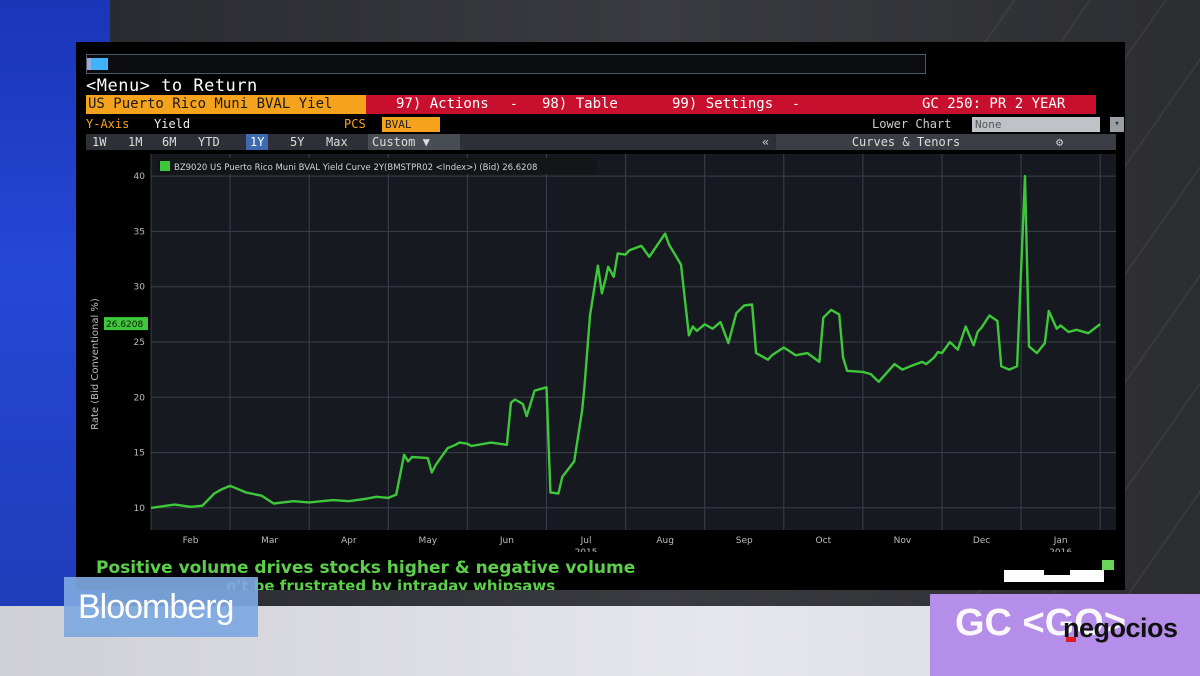  Describe the element at coordinates (209, 142) in the screenshot. I see `range-ytd-button: YTD` at that location.